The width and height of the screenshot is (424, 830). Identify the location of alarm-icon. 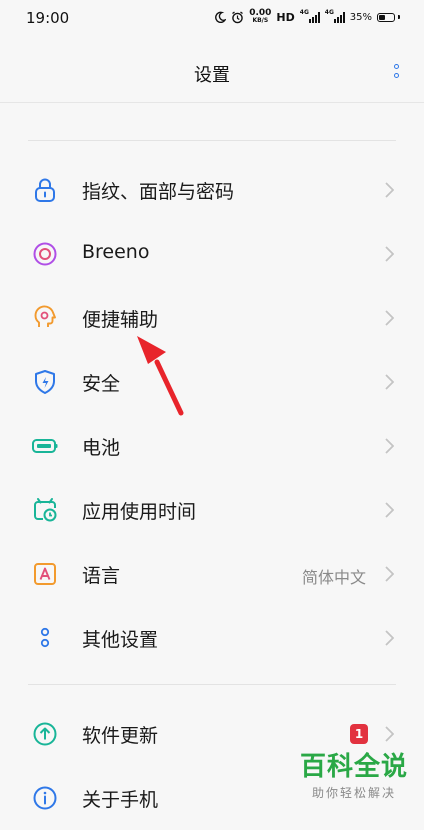
(238, 16).